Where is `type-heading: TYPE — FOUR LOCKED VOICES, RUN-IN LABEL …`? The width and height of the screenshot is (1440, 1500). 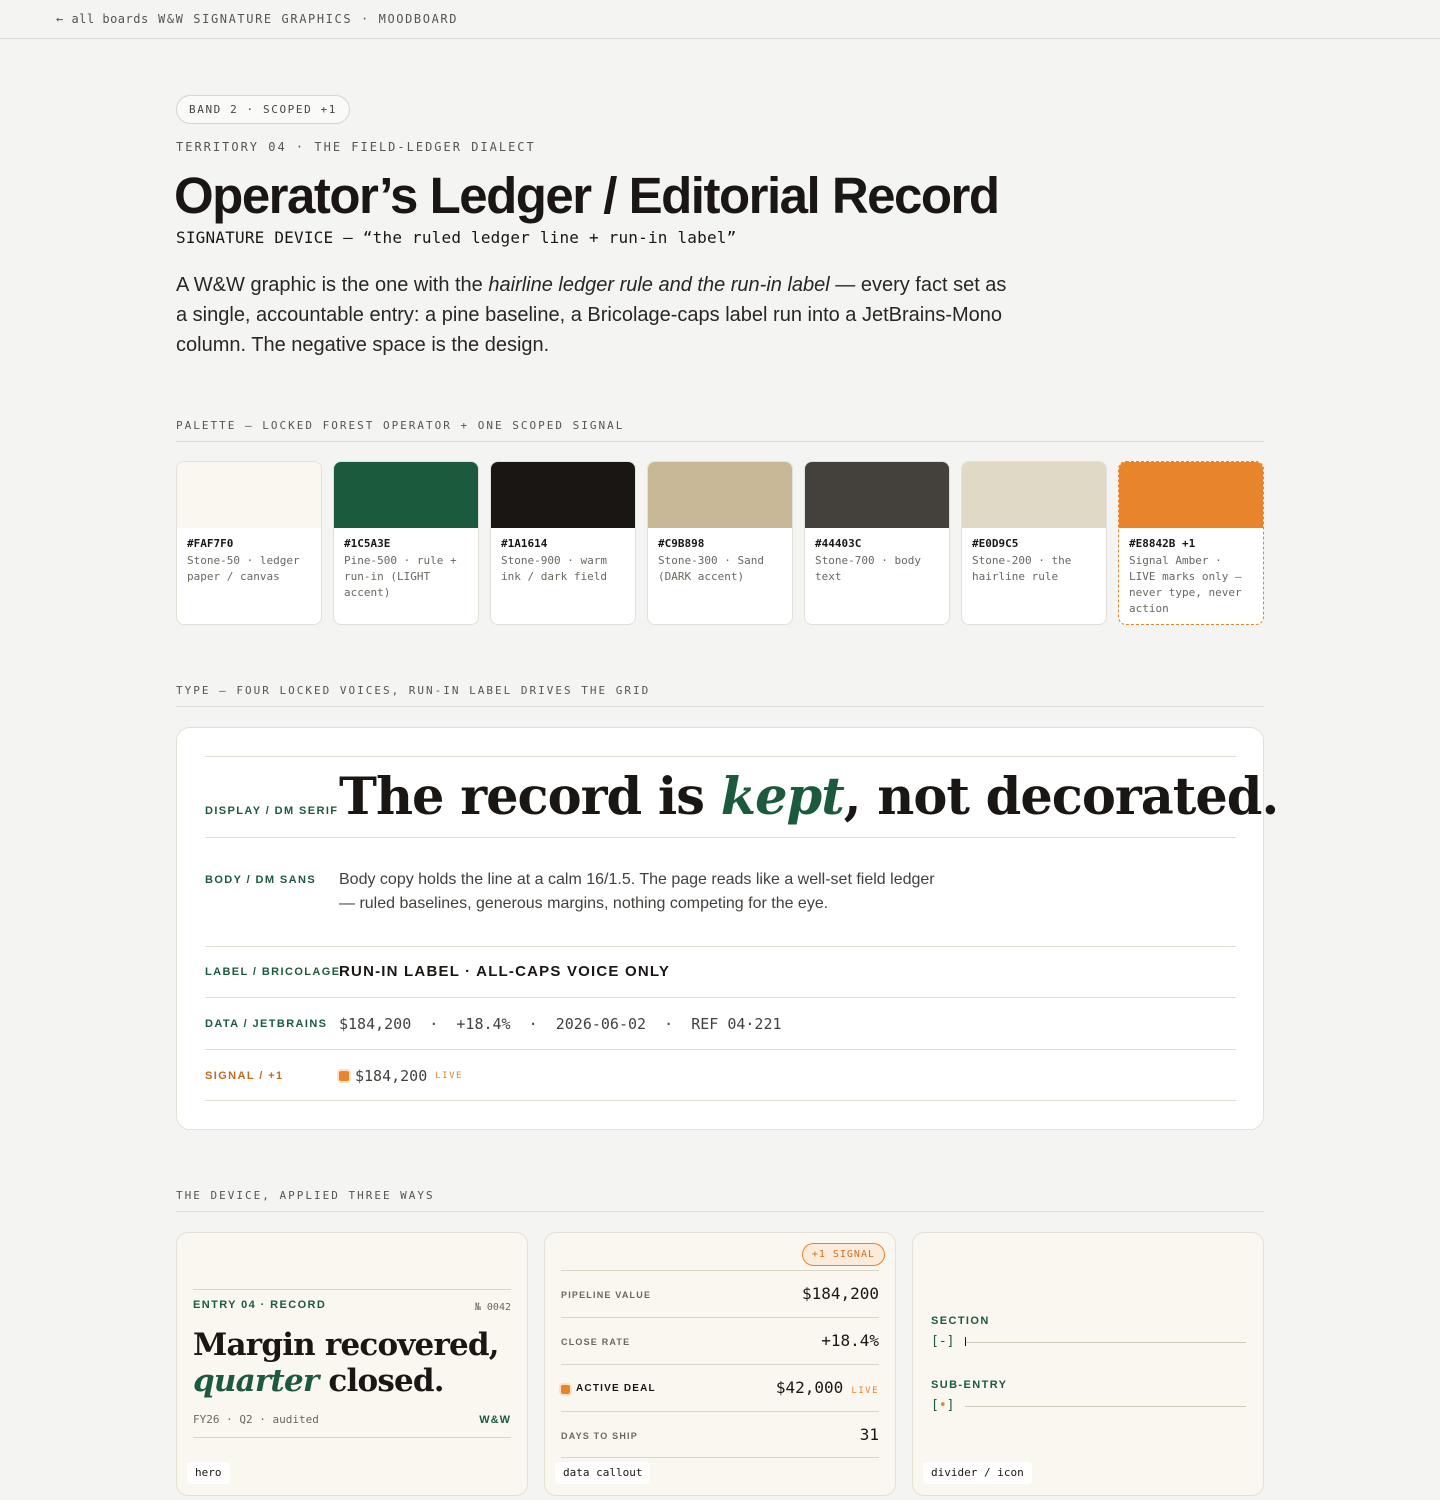
type-heading: TYPE — FOUR LOCKED VOICES, RUN-IN LABEL … is located at coordinates (720, 695).